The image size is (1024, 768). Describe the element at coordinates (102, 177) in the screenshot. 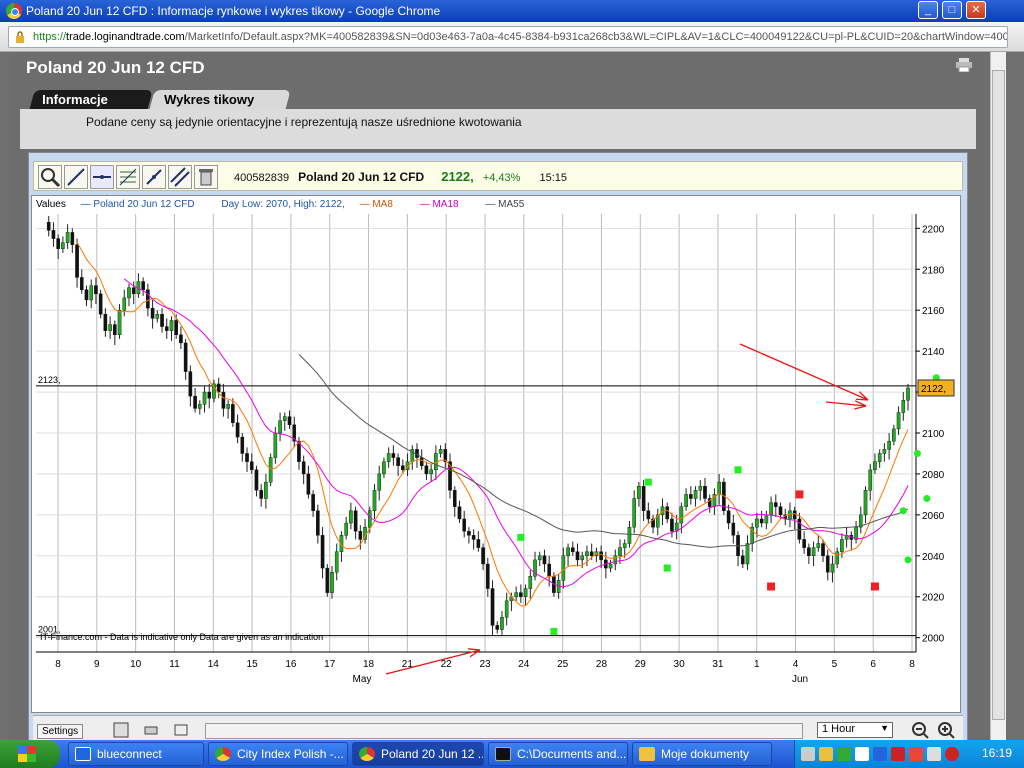

I see `hline-tool-button` at that location.